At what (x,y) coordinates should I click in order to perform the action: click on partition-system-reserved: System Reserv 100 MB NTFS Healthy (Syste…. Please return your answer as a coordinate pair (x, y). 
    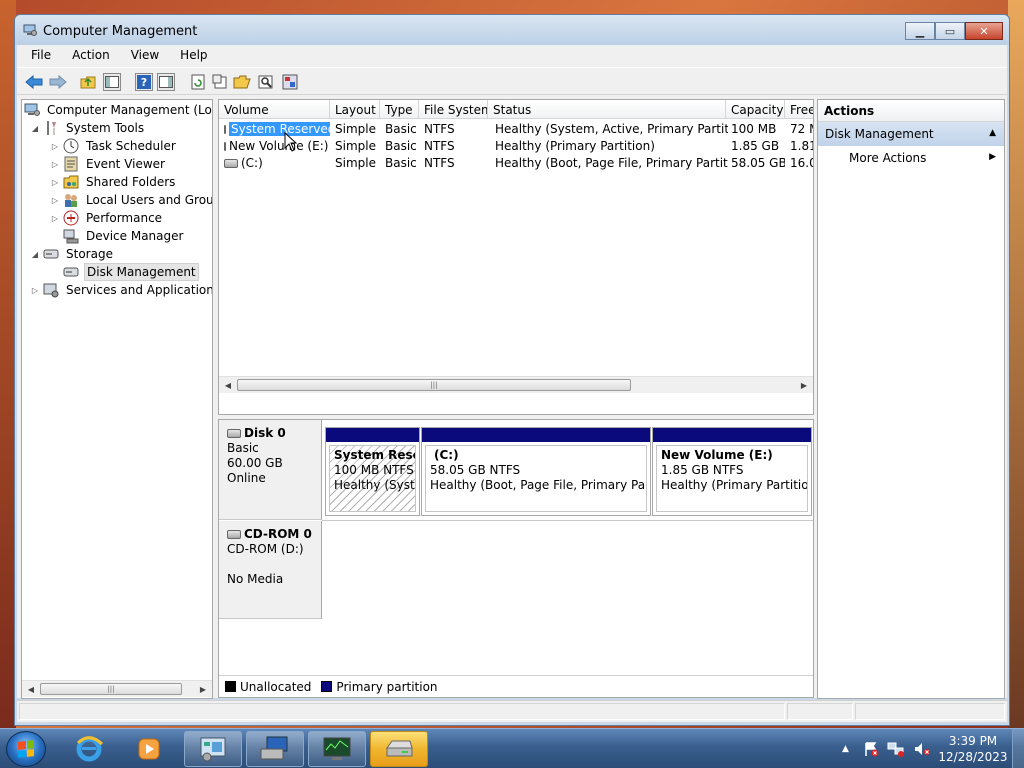
    Looking at the image, I should click on (372, 471).